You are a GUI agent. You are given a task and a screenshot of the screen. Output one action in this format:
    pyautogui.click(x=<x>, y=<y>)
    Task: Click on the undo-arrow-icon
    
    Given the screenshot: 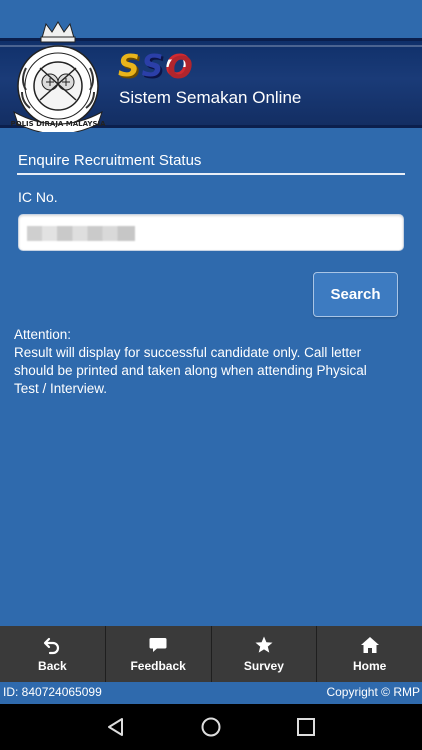 What is the action you would take?
    pyautogui.click(x=52, y=646)
    